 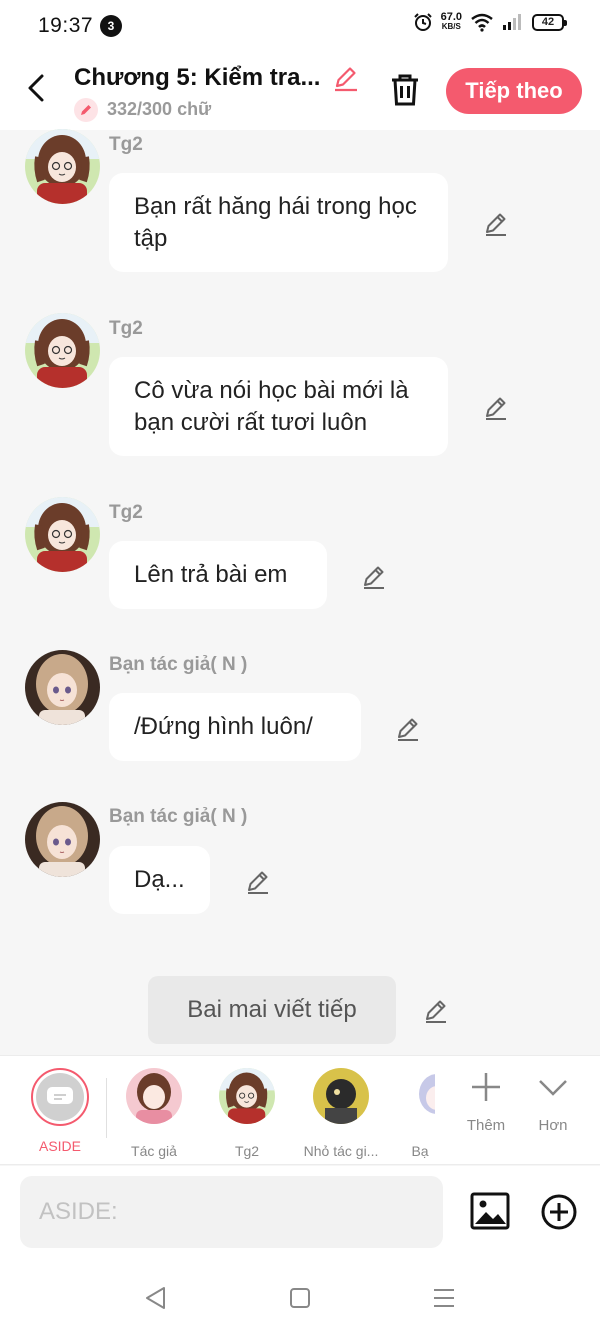 What do you see at coordinates (514, 91) in the screenshot?
I see `next-button: Tiếp theo` at bounding box center [514, 91].